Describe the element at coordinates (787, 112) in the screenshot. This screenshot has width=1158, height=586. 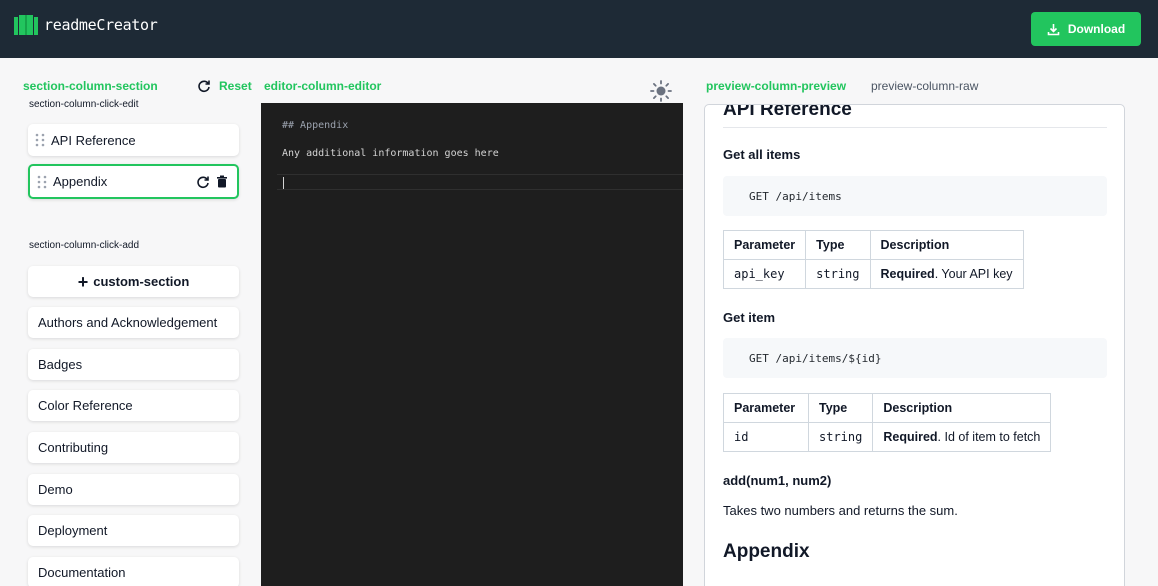
I see `api-reference-heading: API Reference` at that location.